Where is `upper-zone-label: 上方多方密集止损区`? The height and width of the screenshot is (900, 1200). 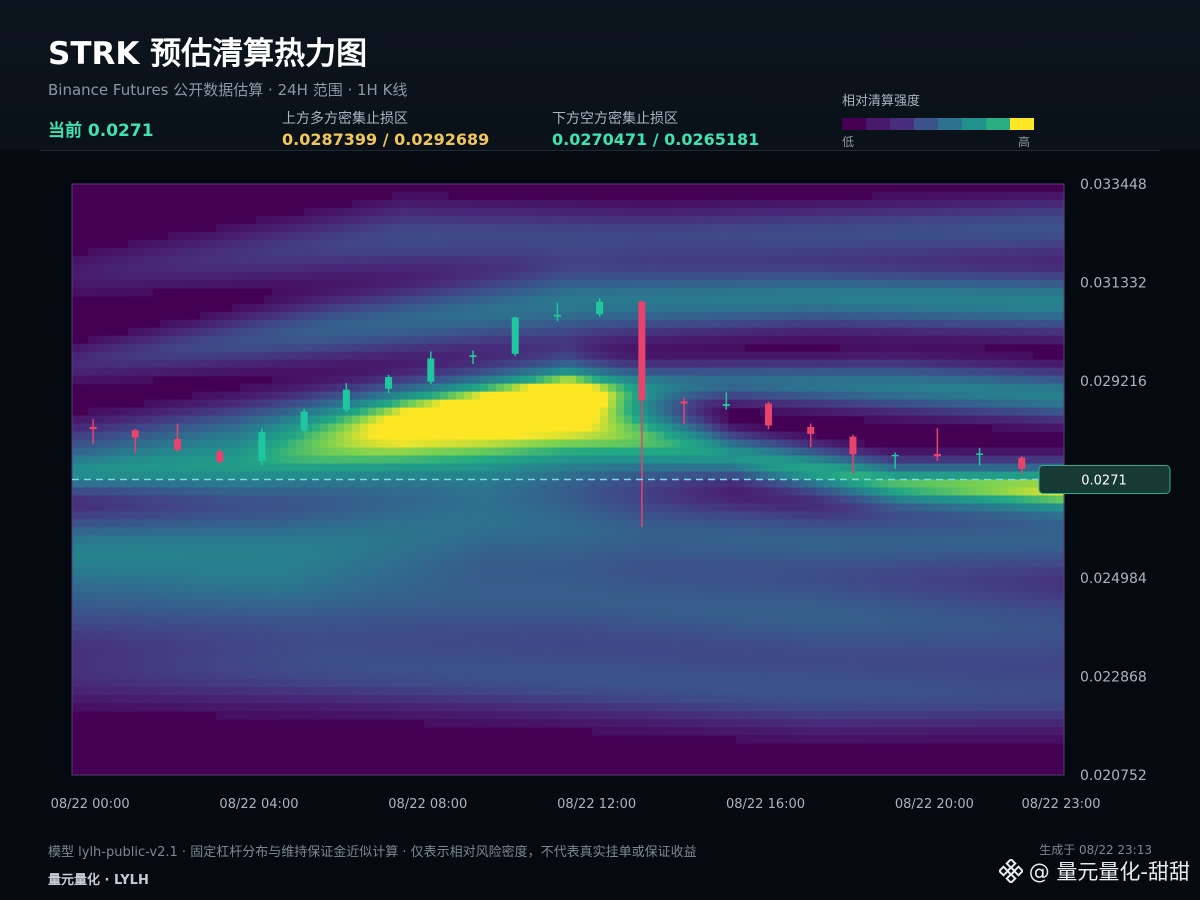
upper-zone-label: 上方多方密集止损区 is located at coordinates (345, 119).